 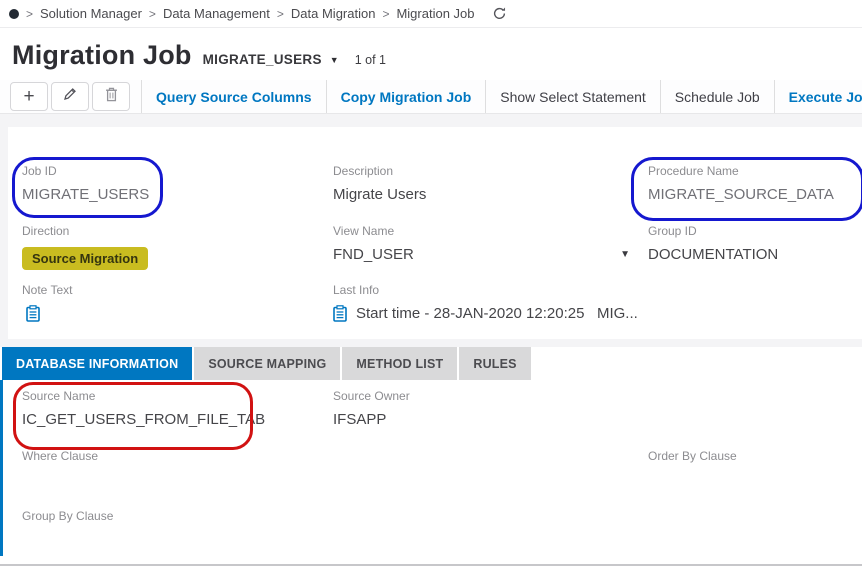 What do you see at coordinates (481, 243) in the screenshot?
I see `field-view-name: View Name FND_USER ▼` at bounding box center [481, 243].